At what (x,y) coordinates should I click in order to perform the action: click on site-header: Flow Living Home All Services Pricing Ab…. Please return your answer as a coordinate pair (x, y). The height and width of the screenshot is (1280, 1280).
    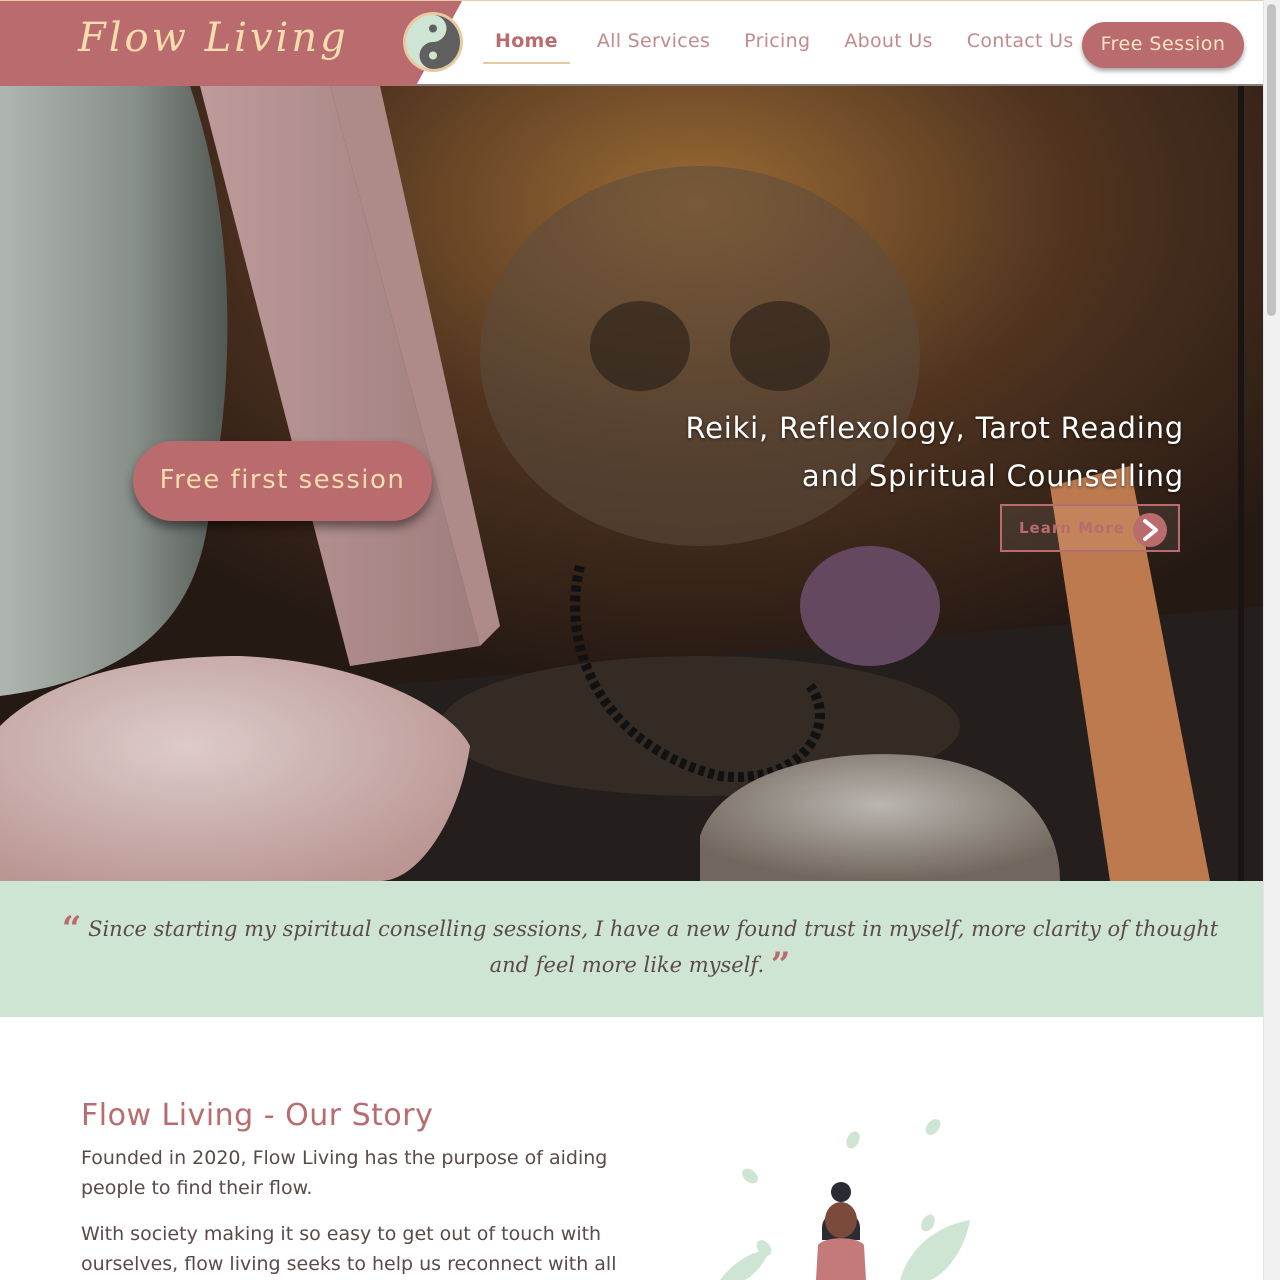
    Looking at the image, I should click on (632, 43).